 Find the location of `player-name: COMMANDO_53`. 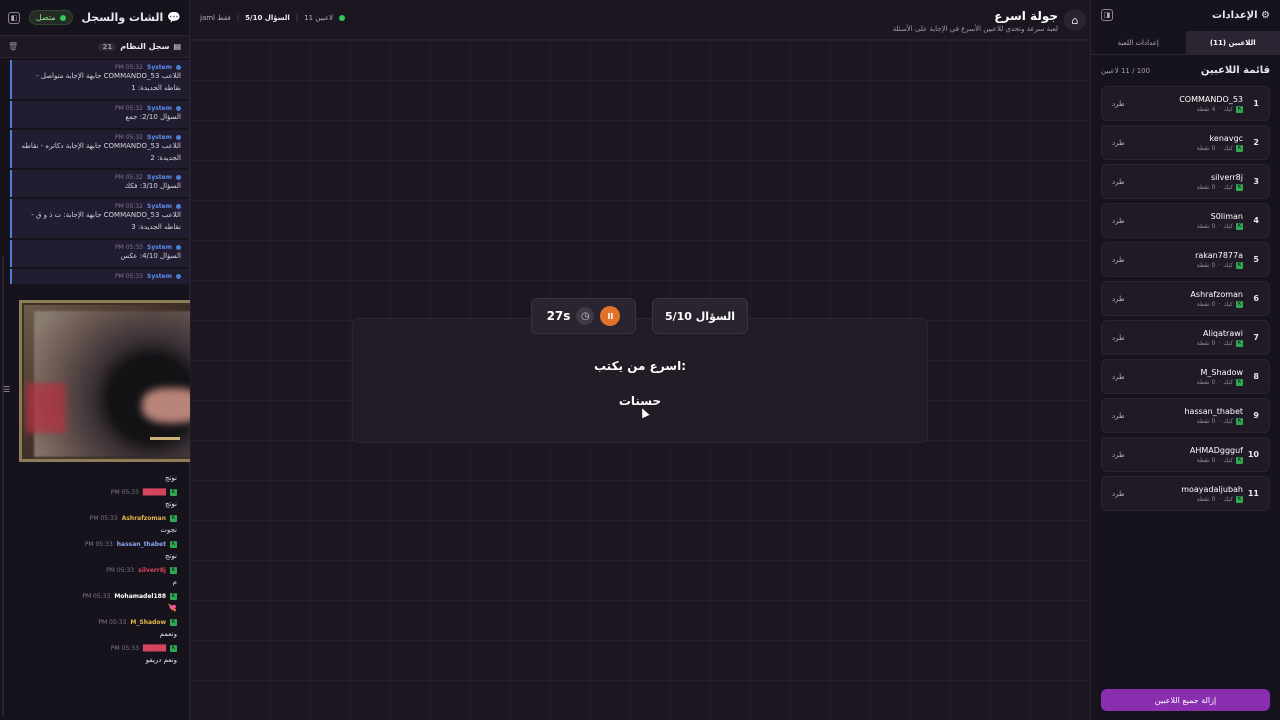

player-name: COMMANDO_53 is located at coordinates (1211, 99).